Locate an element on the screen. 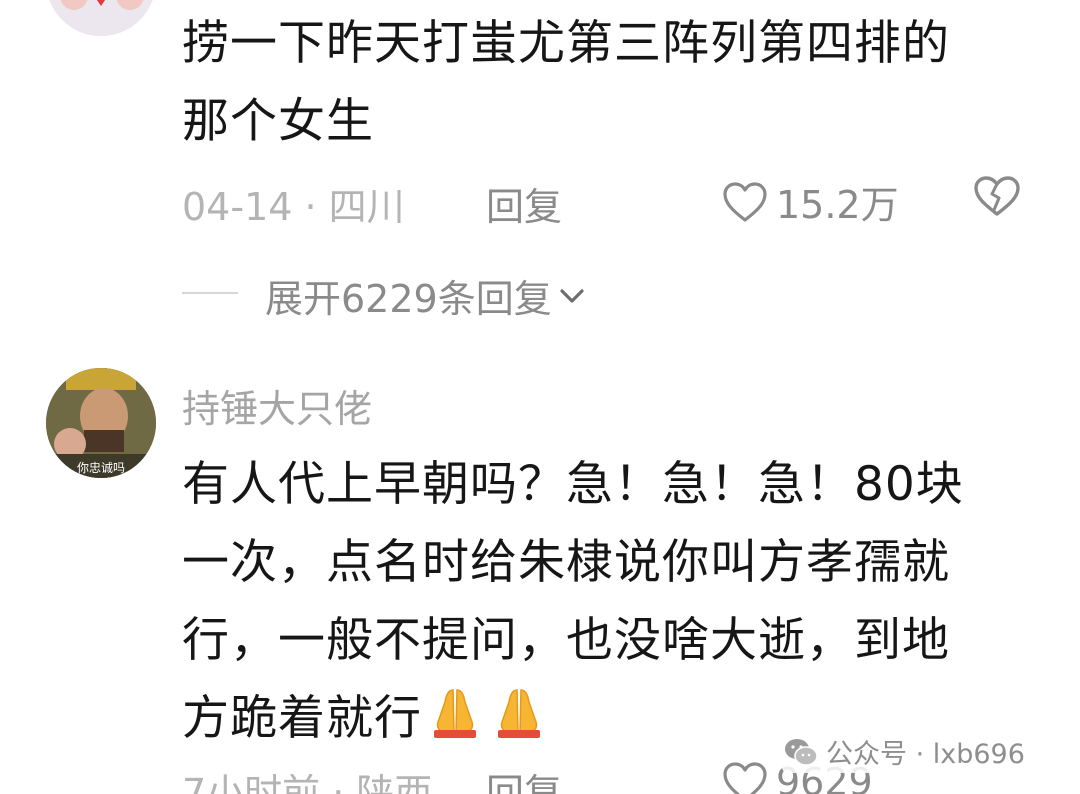 The height and width of the screenshot is (794, 1080). avatar: 你忠诚吗 is located at coordinates (101, 423).